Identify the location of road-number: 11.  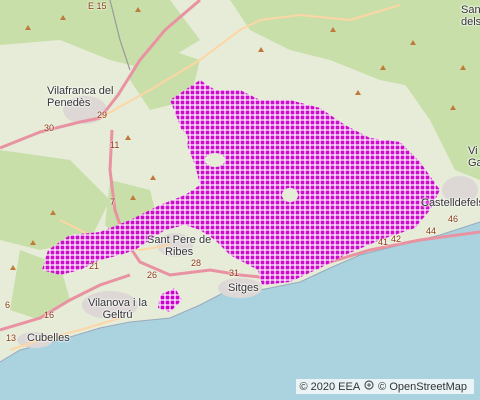
(115, 145).